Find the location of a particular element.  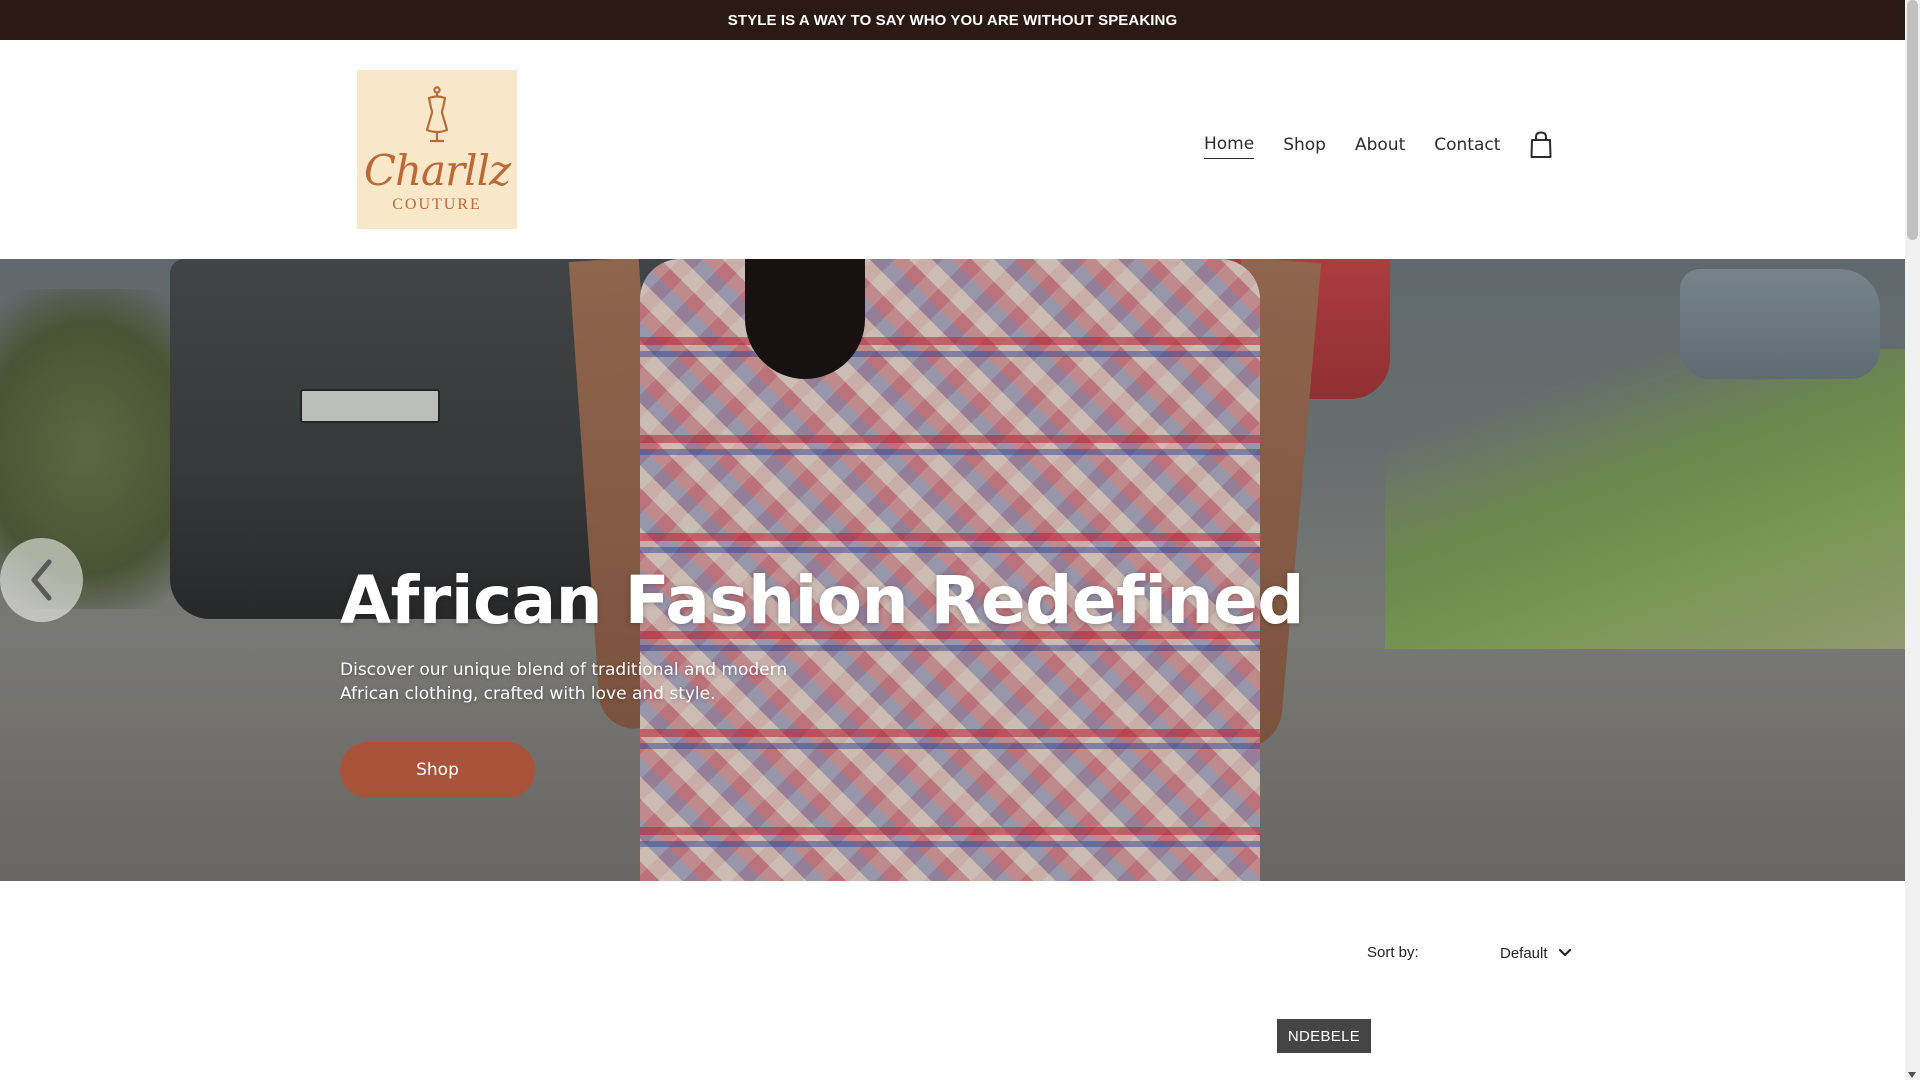

category-tag-label: NDEBELE is located at coordinates (1324, 1036).